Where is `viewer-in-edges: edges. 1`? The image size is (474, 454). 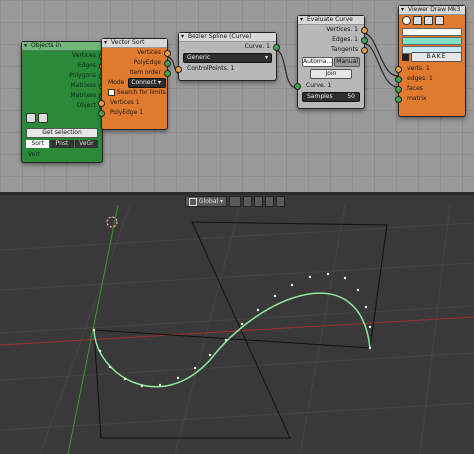
viewer-in-edges: edges. 1 is located at coordinates (430, 79).